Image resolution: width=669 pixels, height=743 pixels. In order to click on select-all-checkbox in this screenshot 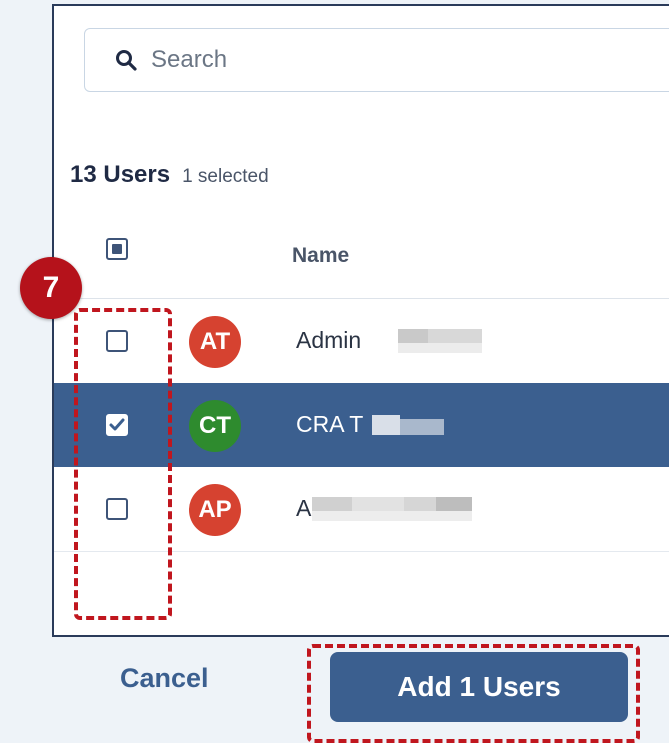, I will do `click(117, 249)`.